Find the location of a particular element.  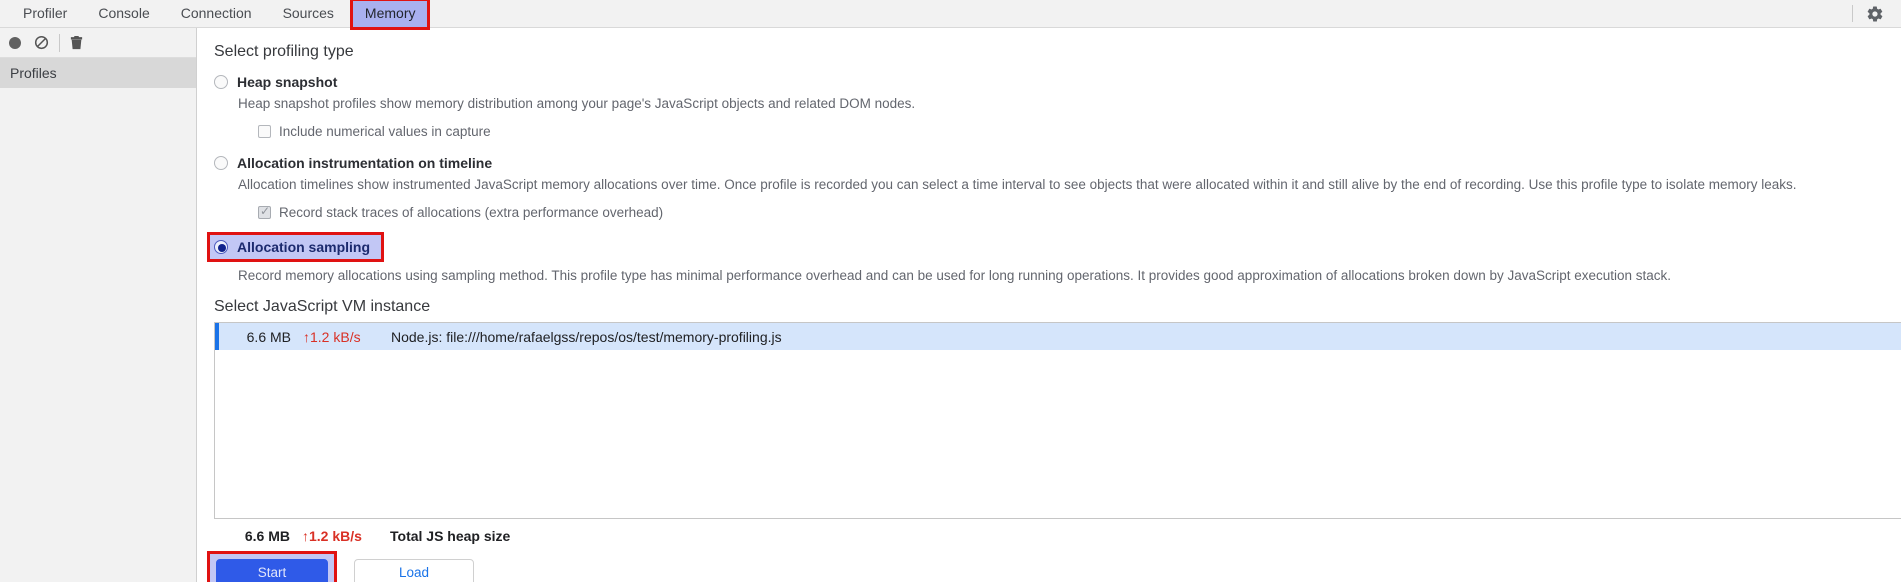

tabbar-right-controls is located at coordinates (1870, 13).